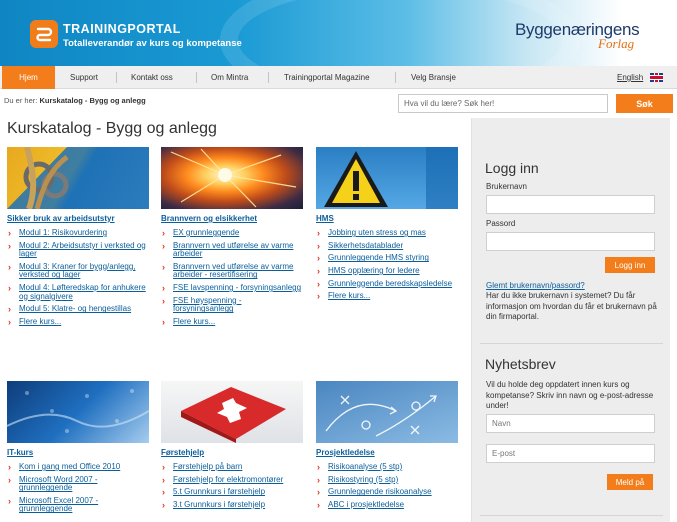 The image size is (677, 522). What do you see at coordinates (506, 186) in the screenshot?
I see `username-label: Brukernavn` at bounding box center [506, 186].